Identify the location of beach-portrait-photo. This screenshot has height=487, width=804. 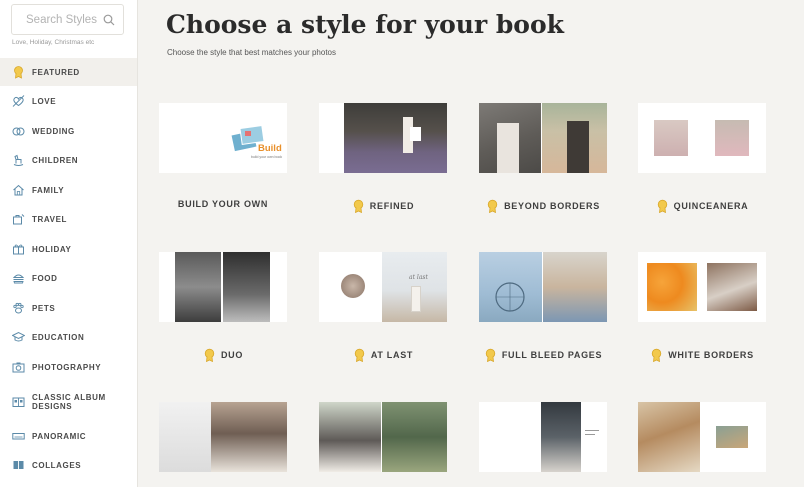
(669, 437).